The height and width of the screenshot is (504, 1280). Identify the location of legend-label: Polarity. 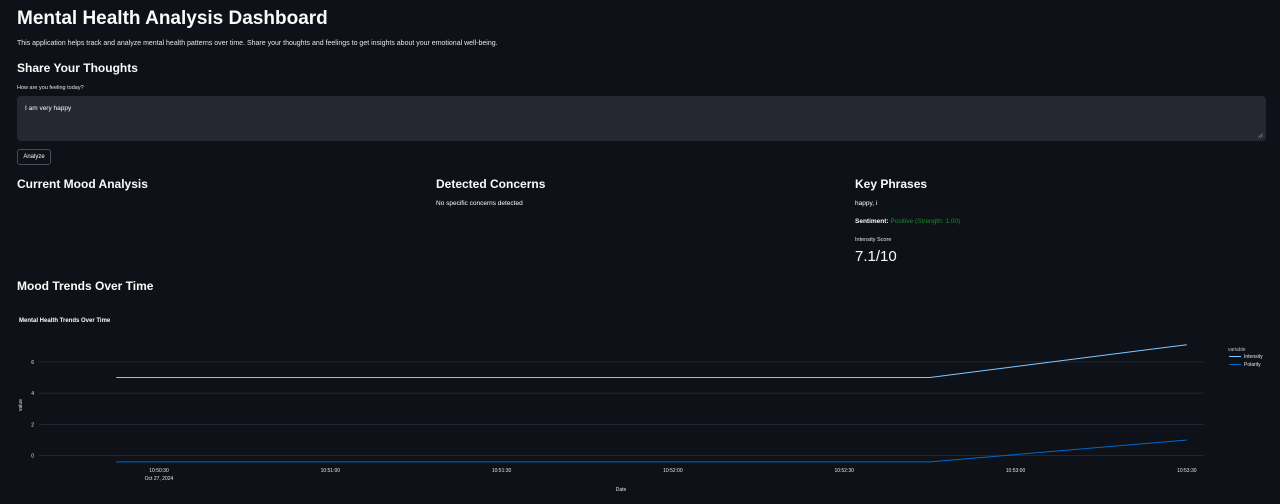
(1252, 365).